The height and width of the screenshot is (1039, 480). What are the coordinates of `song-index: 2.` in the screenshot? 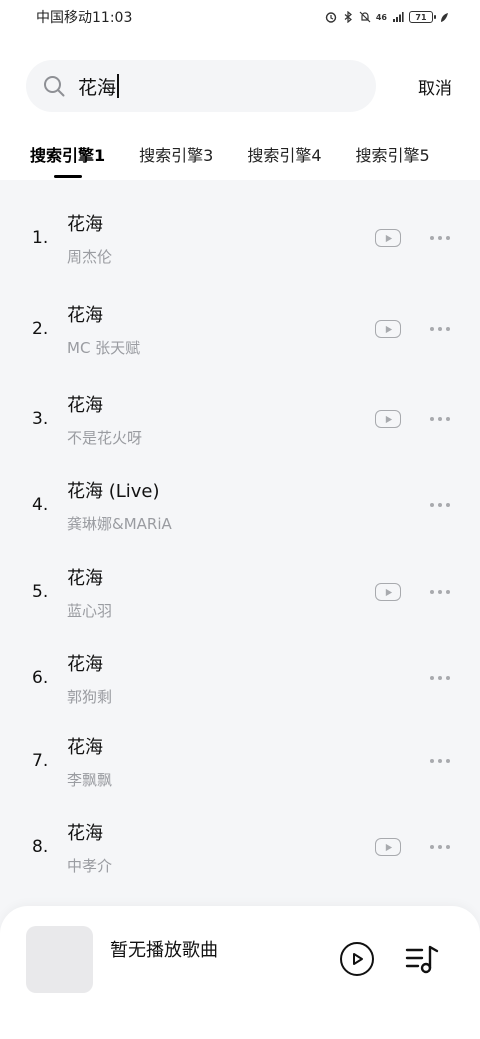 It's located at (40, 329).